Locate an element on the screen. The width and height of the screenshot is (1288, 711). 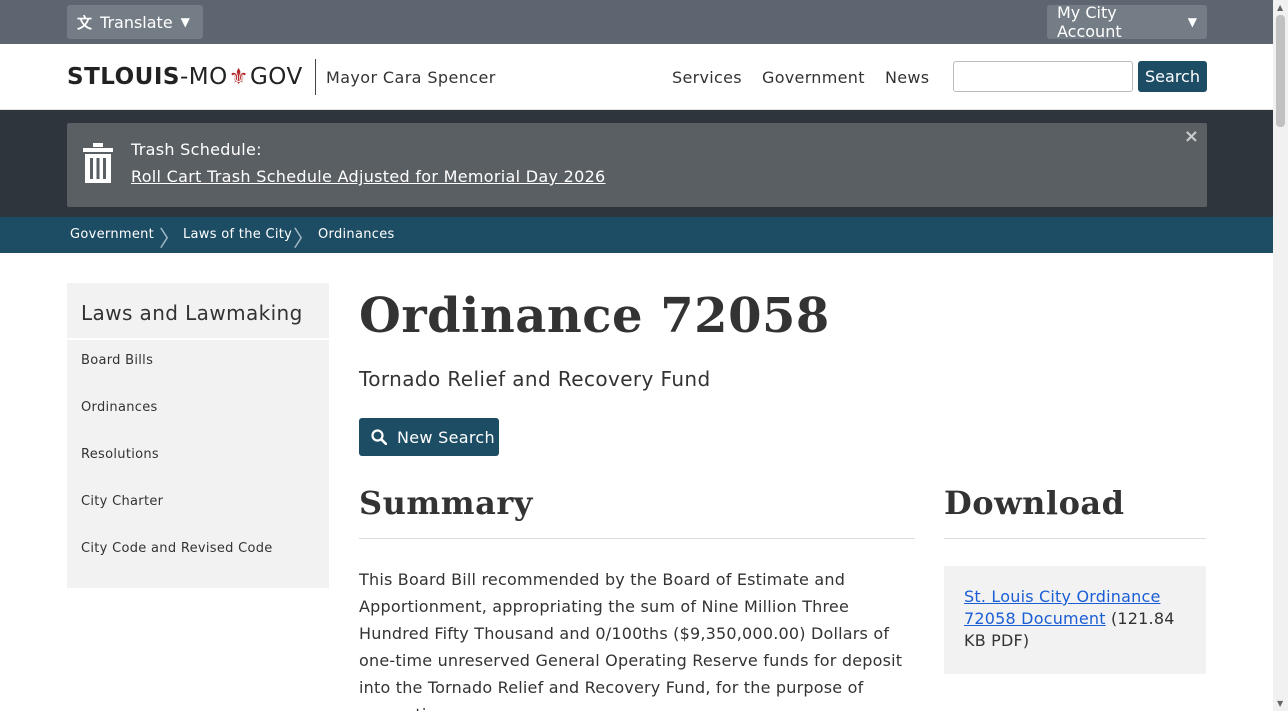
nav-services: Services is located at coordinates (707, 77).